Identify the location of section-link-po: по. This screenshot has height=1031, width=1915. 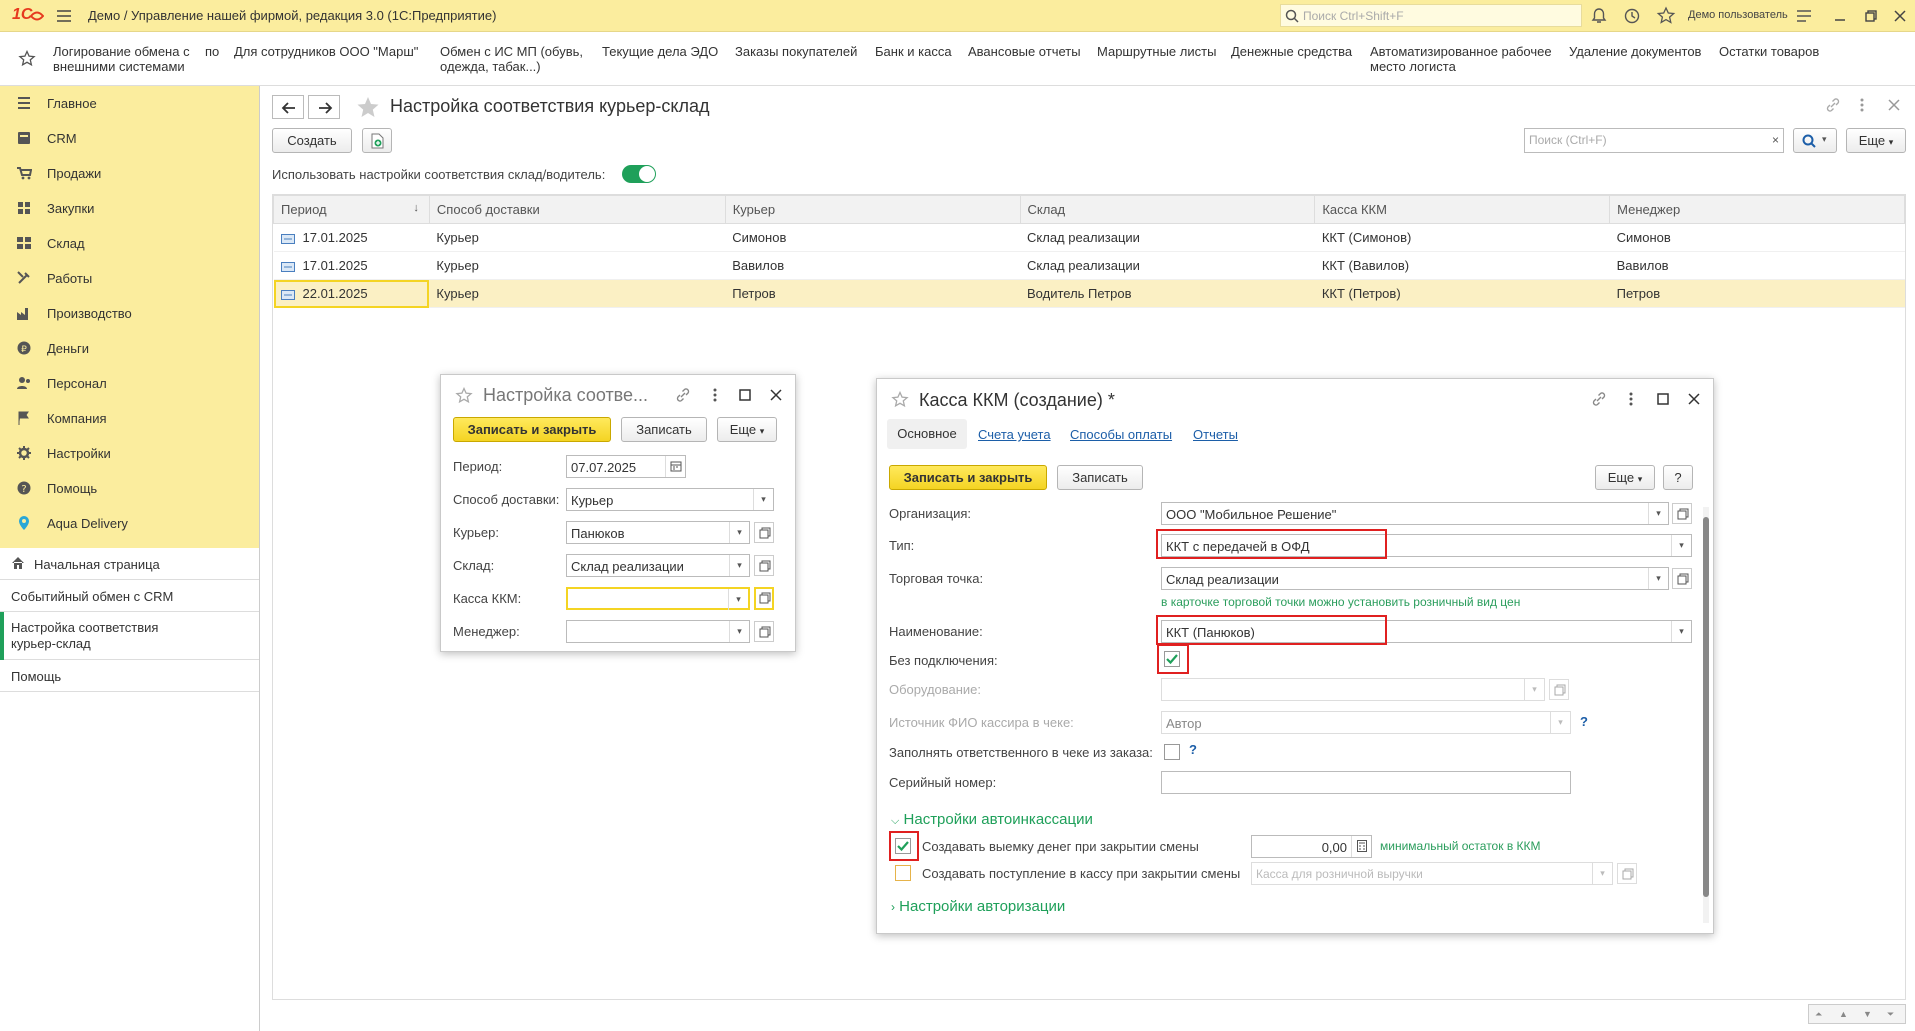
(212, 51).